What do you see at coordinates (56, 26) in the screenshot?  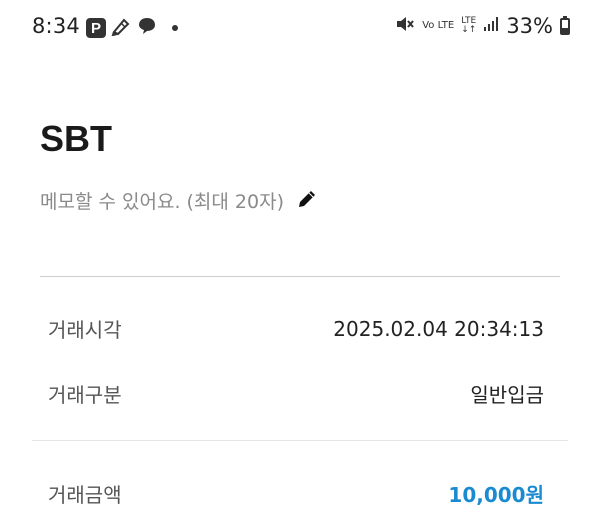 I see `status-time: 8:34` at bounding box center [56, 26].